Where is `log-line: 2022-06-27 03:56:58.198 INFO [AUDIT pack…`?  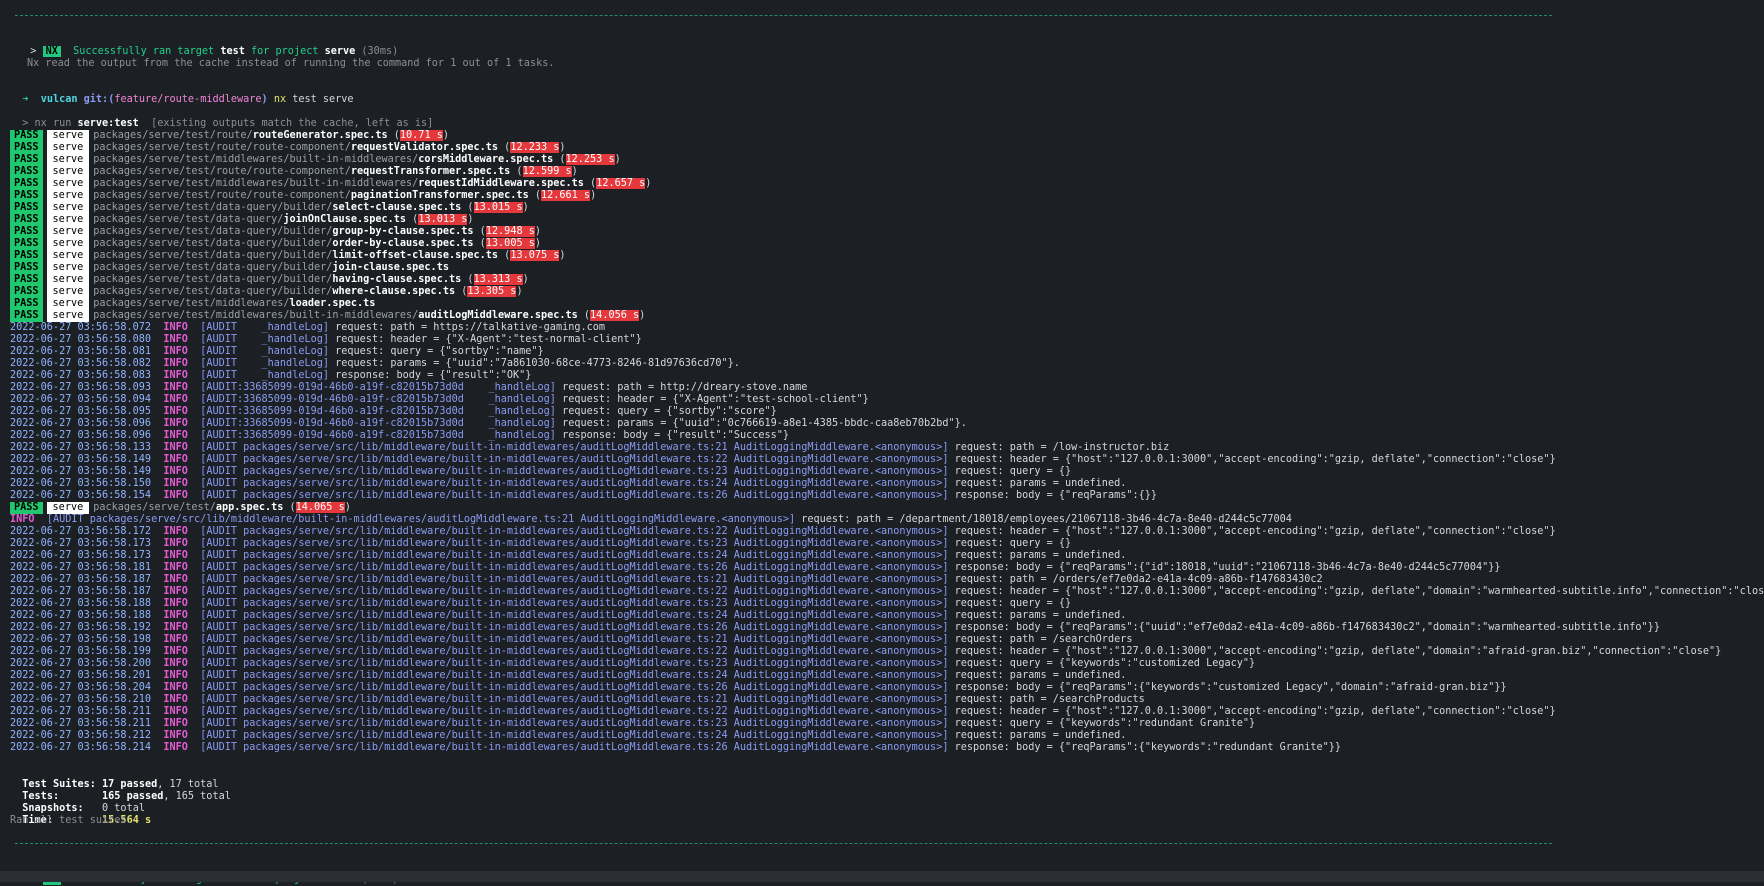 log-line: 2022-06-27 03:56:58.198 INFO [AUDIT pack… is located at coordinates (571, 640).